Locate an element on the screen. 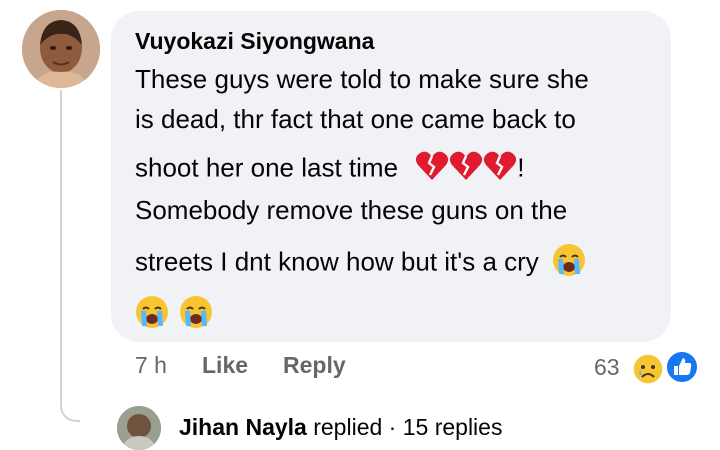 The image size is (720, 450). reply-verb: replied is located at coordinates (348, 427).